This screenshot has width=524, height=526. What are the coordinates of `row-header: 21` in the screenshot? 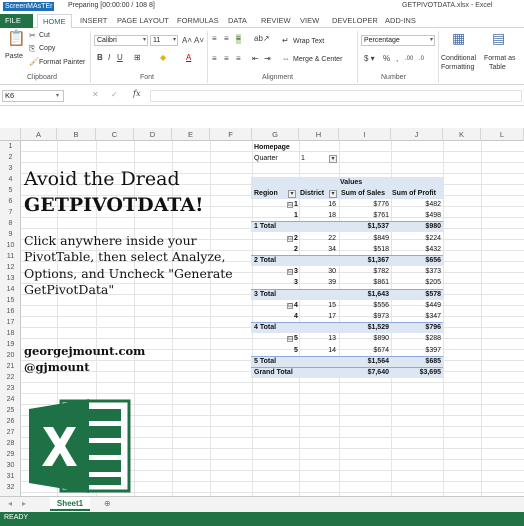 It's located at (10, 366).